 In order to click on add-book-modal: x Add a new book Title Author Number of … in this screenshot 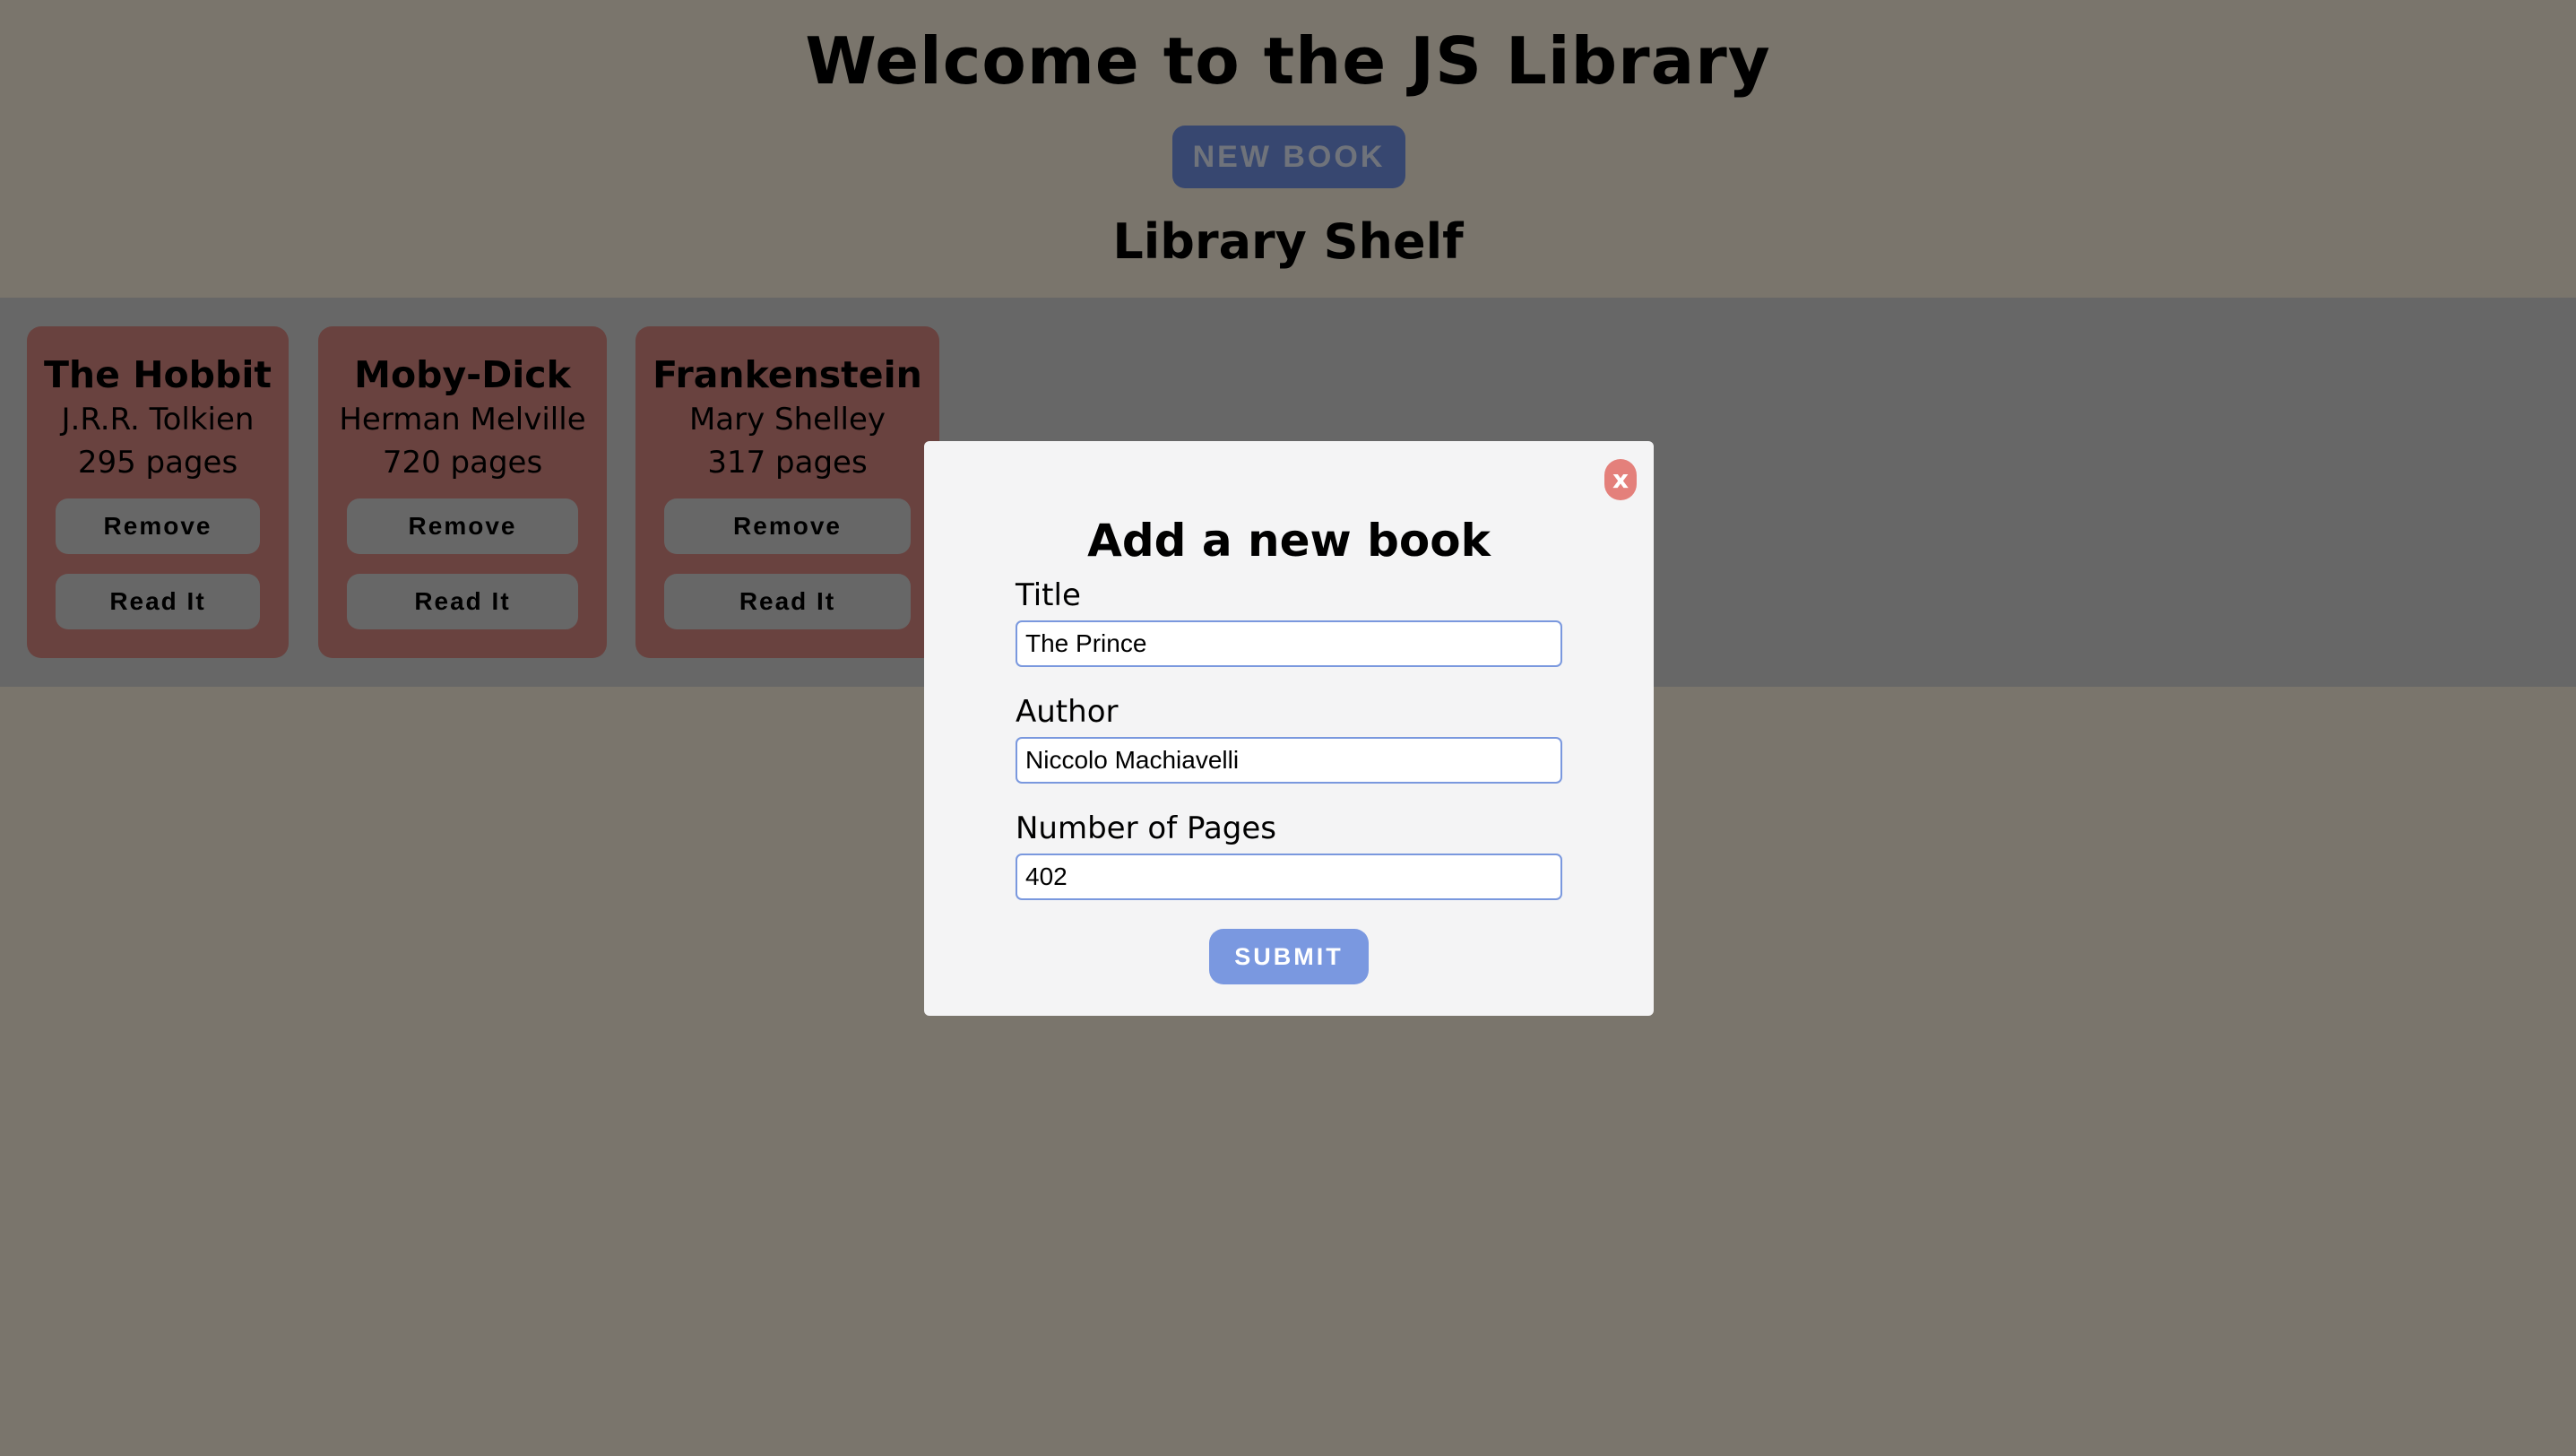, I will do `click(1289, 729)`.